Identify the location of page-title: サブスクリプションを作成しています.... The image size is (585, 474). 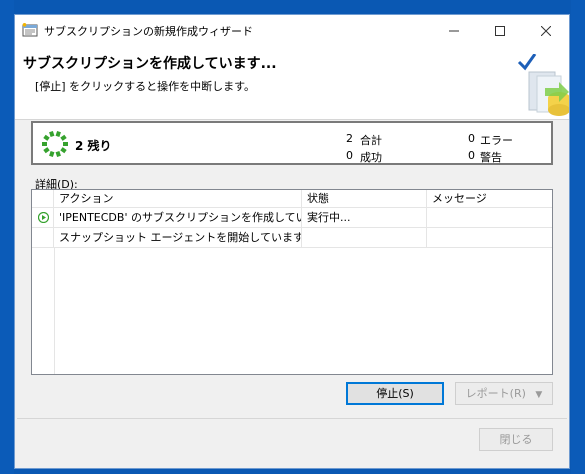
(150, 64).